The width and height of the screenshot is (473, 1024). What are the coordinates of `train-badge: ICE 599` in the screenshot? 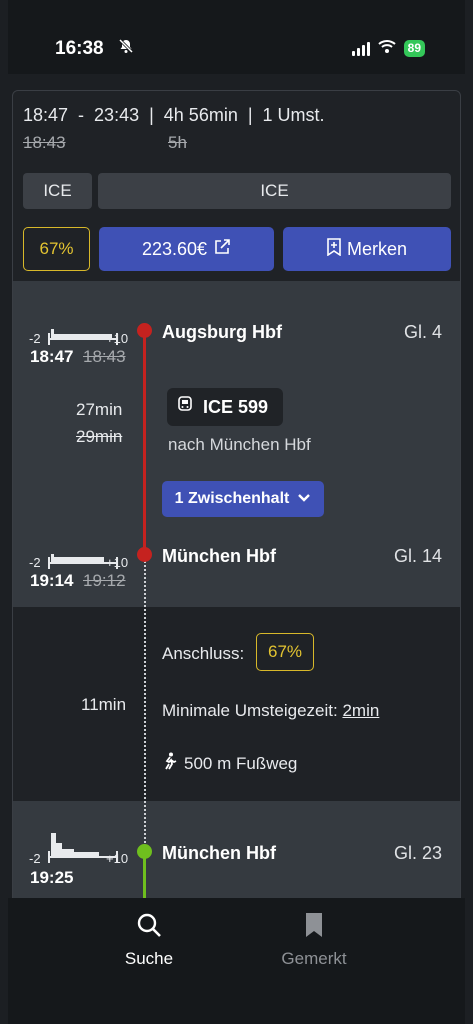 It's located at (225, 407).